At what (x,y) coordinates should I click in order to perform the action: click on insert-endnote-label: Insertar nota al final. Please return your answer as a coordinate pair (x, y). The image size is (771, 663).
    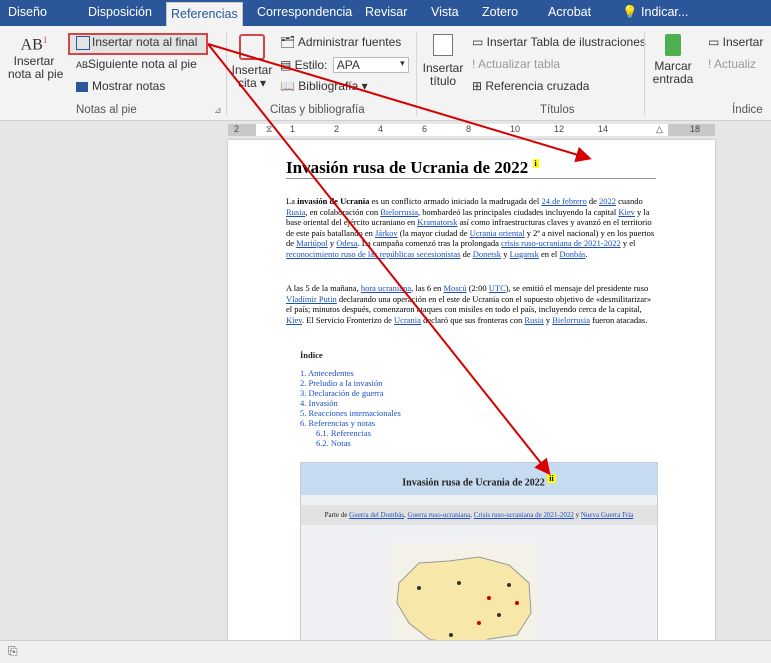
    Looking at the image, I should click on (145, 42).